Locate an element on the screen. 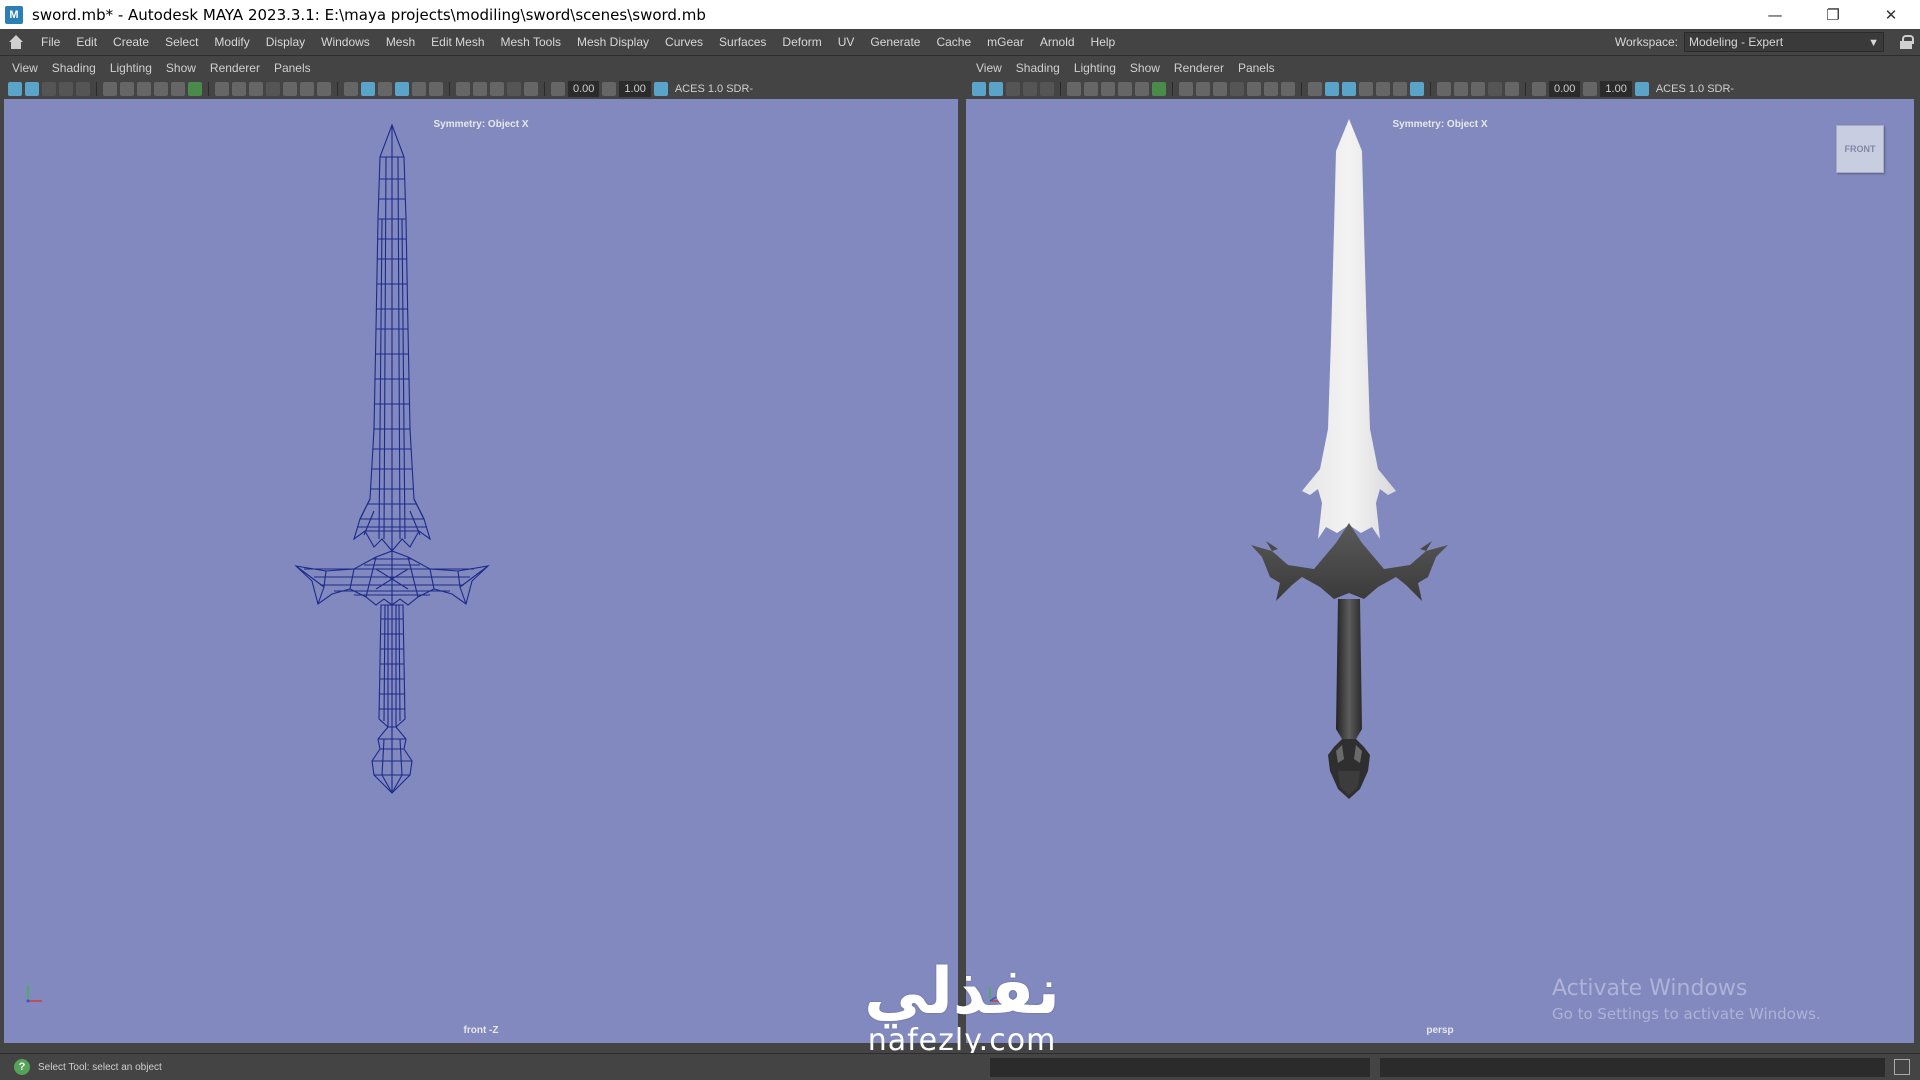 This screenshot has height=1080, width=1920. menu-generate: Generate is located at coordinates (895, 42).